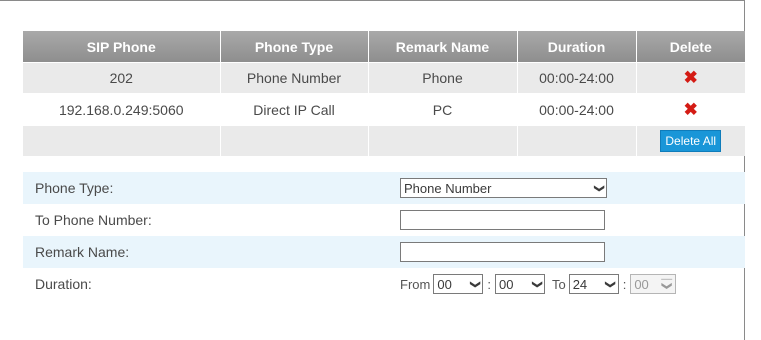  I want to click on table-footer-row: Delete All, so click(384, 140).